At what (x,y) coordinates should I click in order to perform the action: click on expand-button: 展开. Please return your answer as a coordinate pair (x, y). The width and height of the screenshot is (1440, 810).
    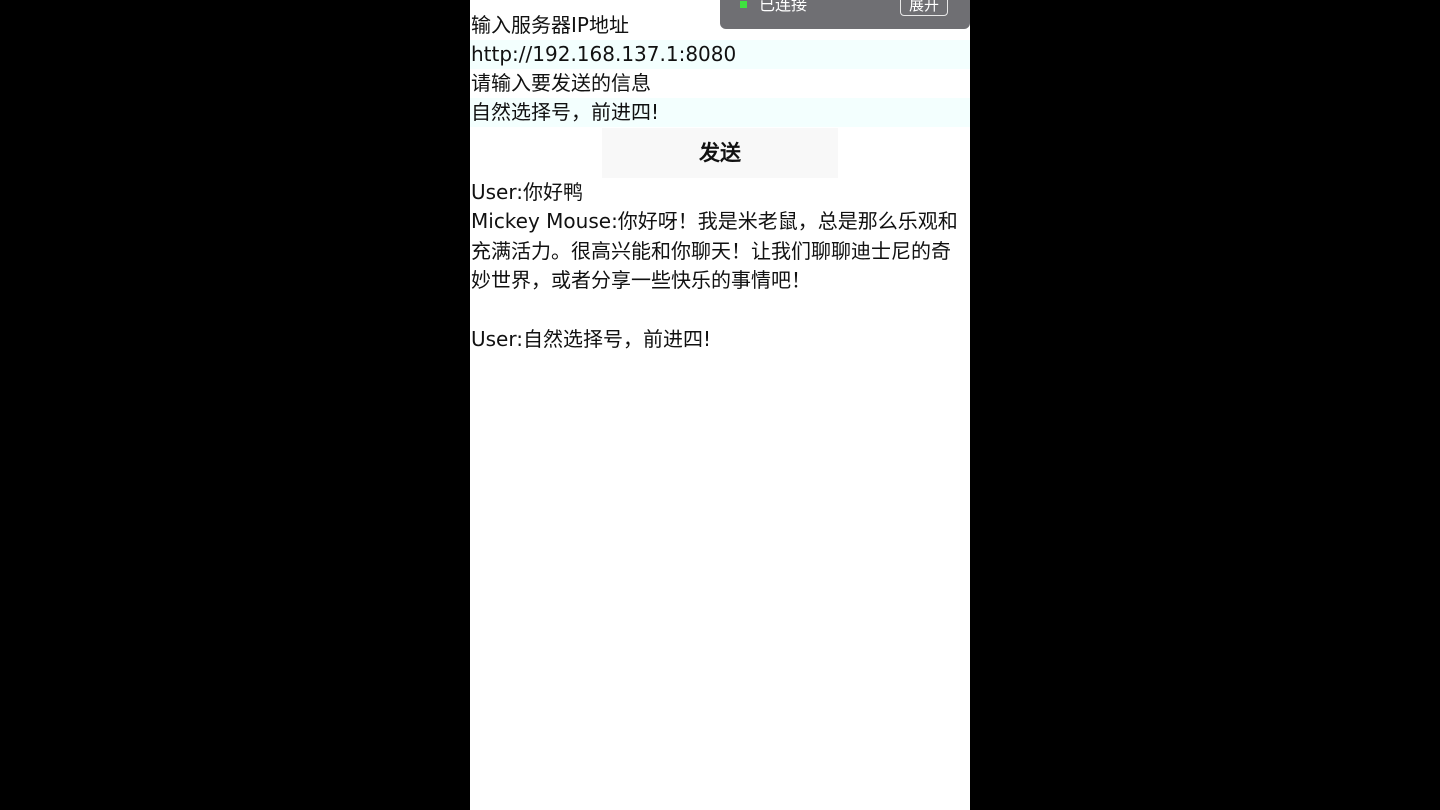
    Looking at the image, I should click on (924, 8).